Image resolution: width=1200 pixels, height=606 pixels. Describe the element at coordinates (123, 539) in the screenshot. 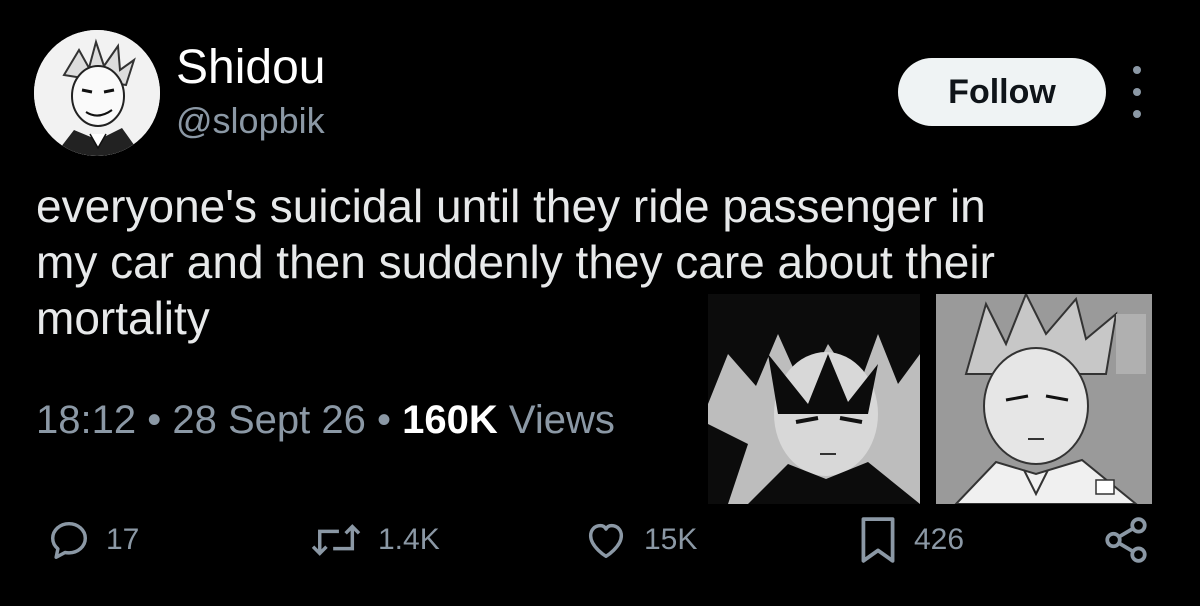

I see `reply-count: 17` at that location.